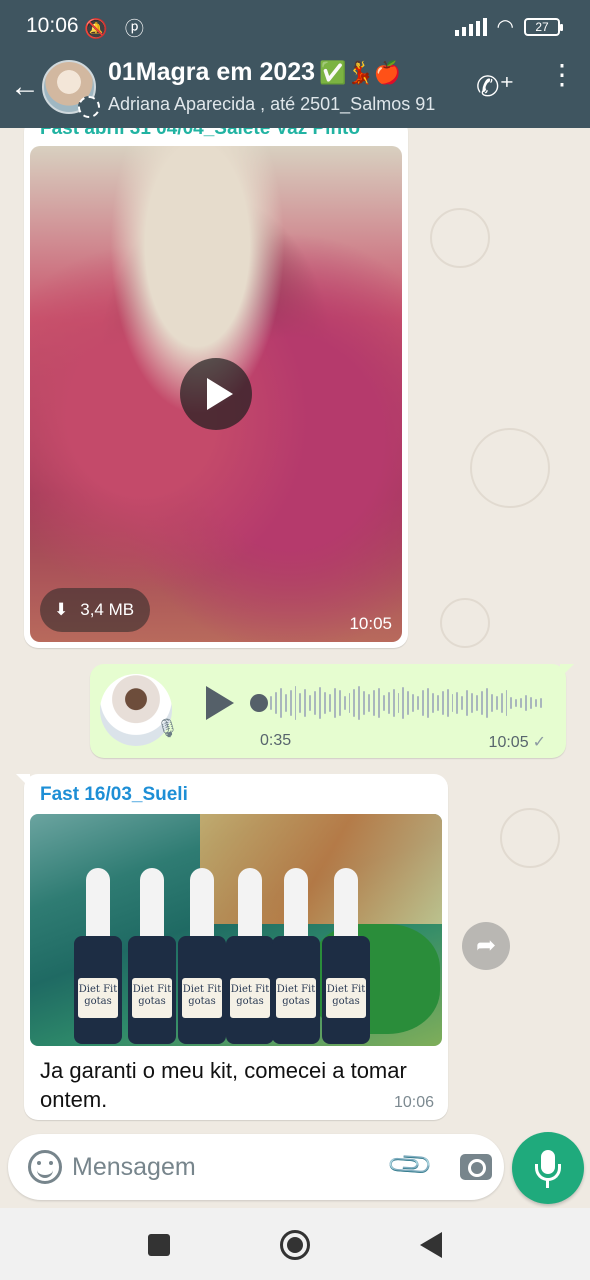 The image size is (590, 1280). I want to click on chat-title: 01Magra em 2023 ✅💃🍎, so click(254, 72).